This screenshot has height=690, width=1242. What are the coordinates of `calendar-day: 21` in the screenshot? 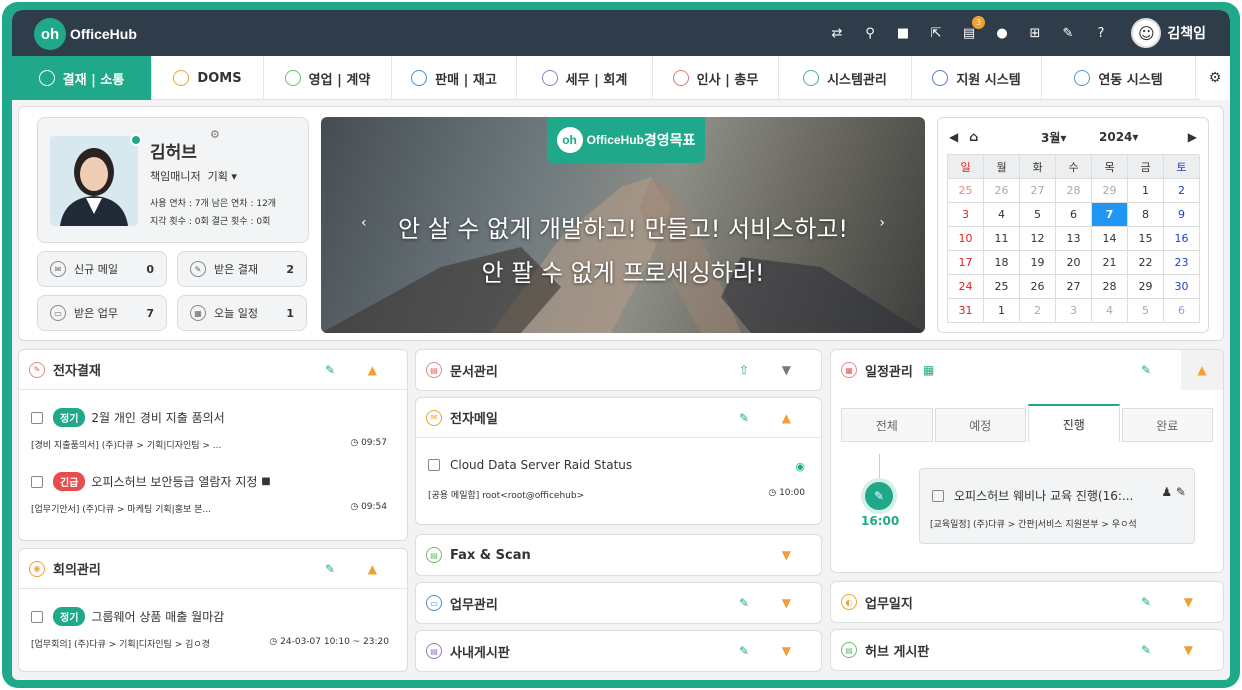 It's located at (1110, 263).